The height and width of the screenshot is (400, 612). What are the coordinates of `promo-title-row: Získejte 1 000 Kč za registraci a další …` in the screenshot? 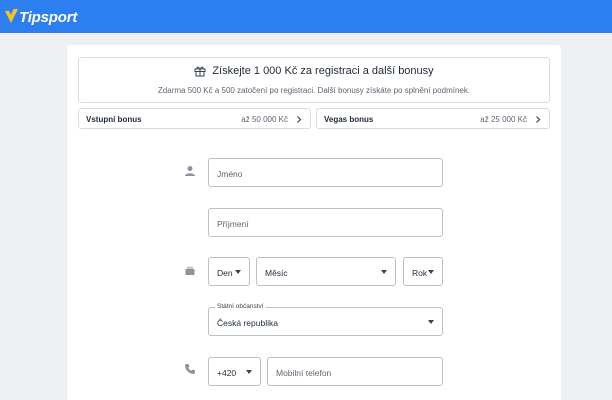 It's located at (314, 71).